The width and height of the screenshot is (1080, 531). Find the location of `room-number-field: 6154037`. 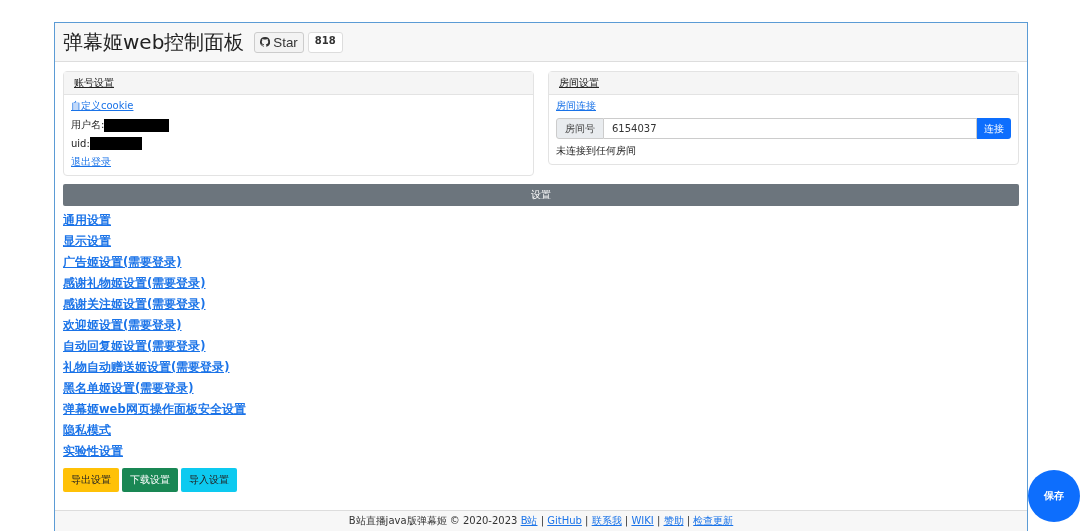

room-number-field: 6154037 is located at coordinates (790, 128).